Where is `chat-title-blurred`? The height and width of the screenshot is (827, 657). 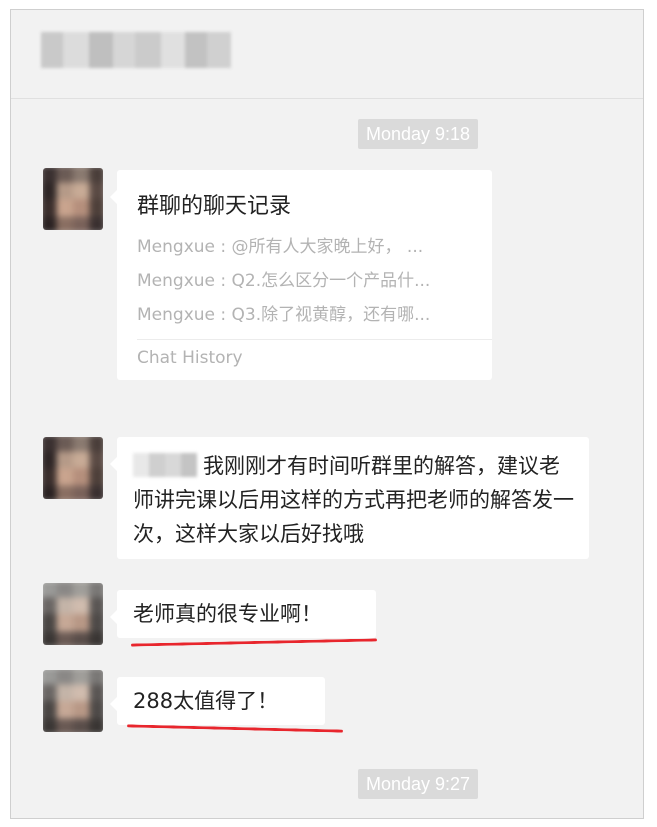 chat-title-blurred is located at coordinates (136, 50).